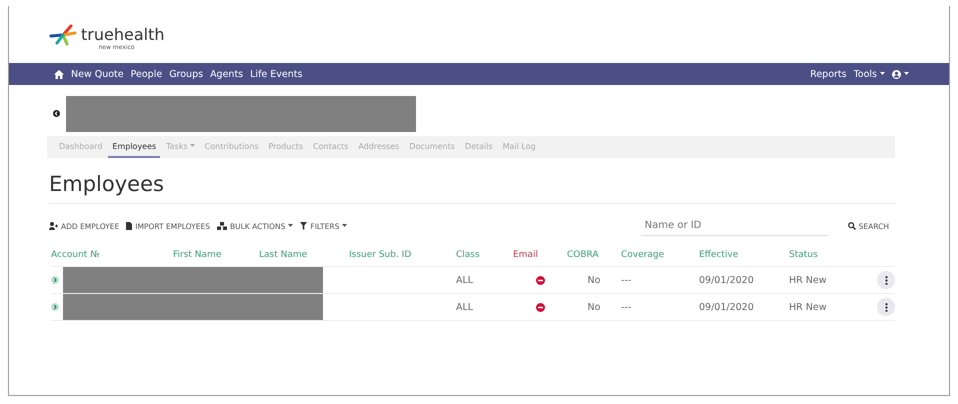  What do you see at coordinates (744, 257) in the screenshot?
I see `column-header: Effective` at bounding box center [744, 257].